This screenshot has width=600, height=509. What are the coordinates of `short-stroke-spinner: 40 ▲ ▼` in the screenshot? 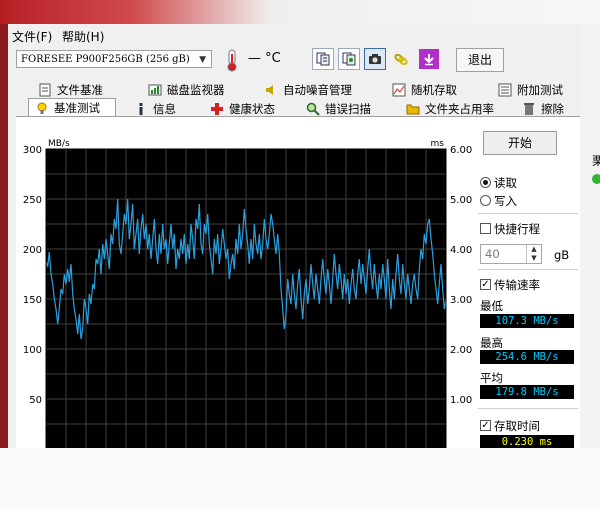 It's located at (511, 254).